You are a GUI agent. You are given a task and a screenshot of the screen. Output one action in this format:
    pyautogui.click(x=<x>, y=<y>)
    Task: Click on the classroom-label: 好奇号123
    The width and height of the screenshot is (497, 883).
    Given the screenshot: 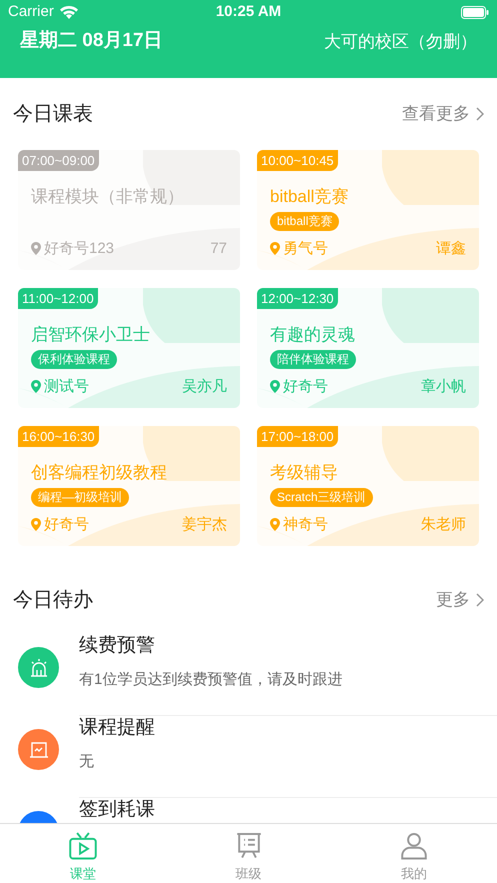 What is the action you would take?
    pyautogui.click(x=79, y=248)
    